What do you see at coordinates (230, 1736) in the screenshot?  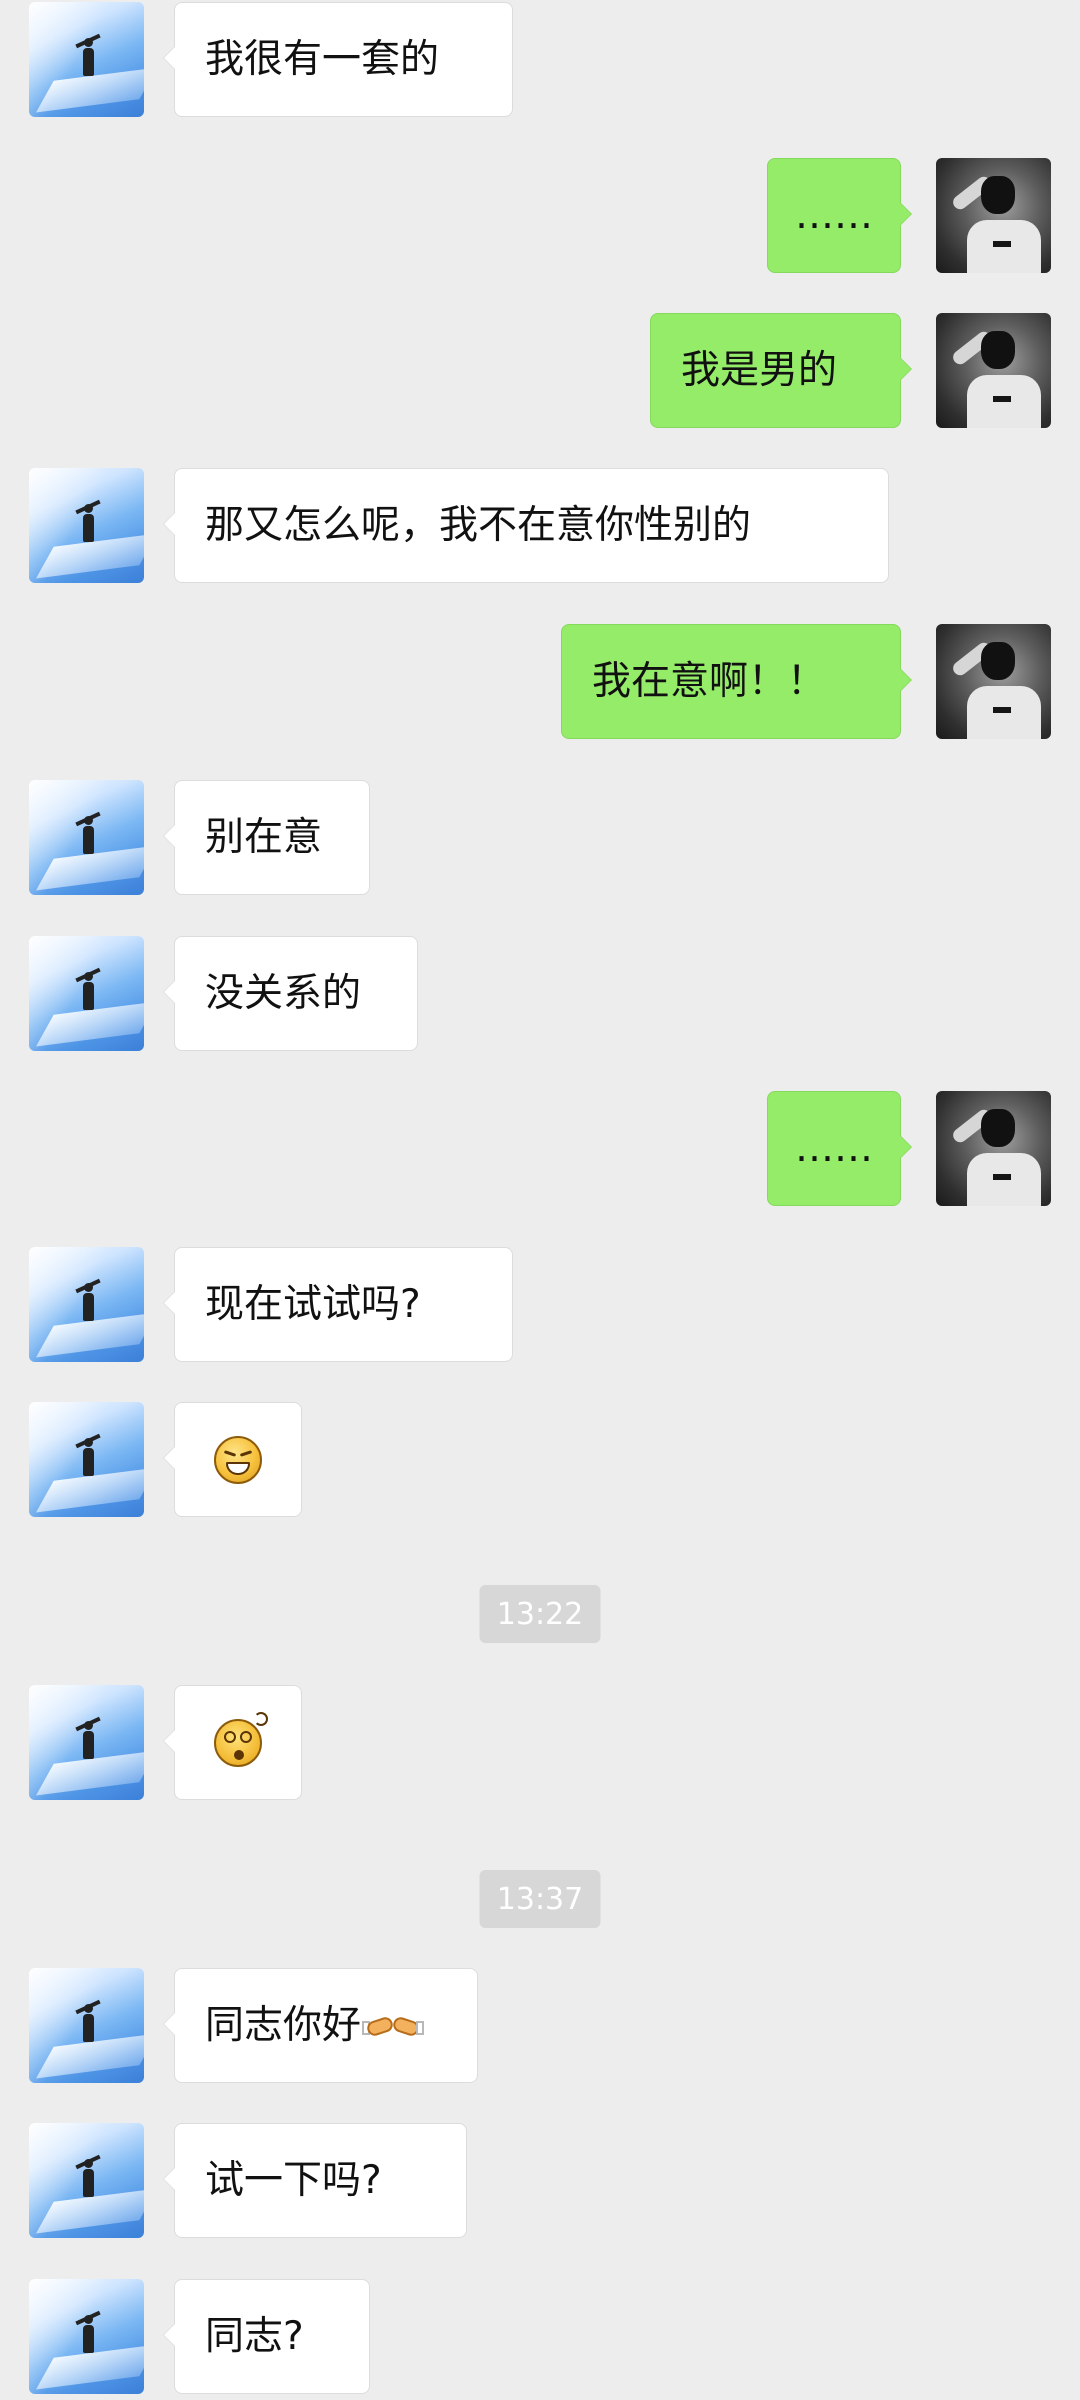 I see `dizzy-eye-left` at bounding box center [230, 1736].